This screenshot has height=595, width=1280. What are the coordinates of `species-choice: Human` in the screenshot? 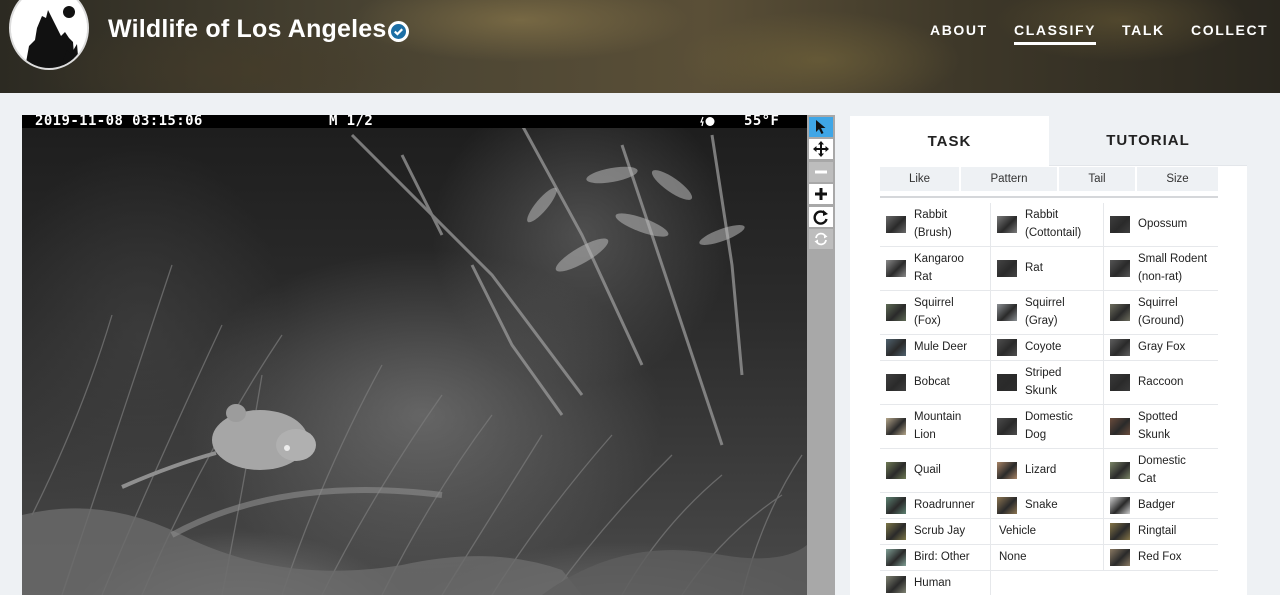 It's located at (935, 583).